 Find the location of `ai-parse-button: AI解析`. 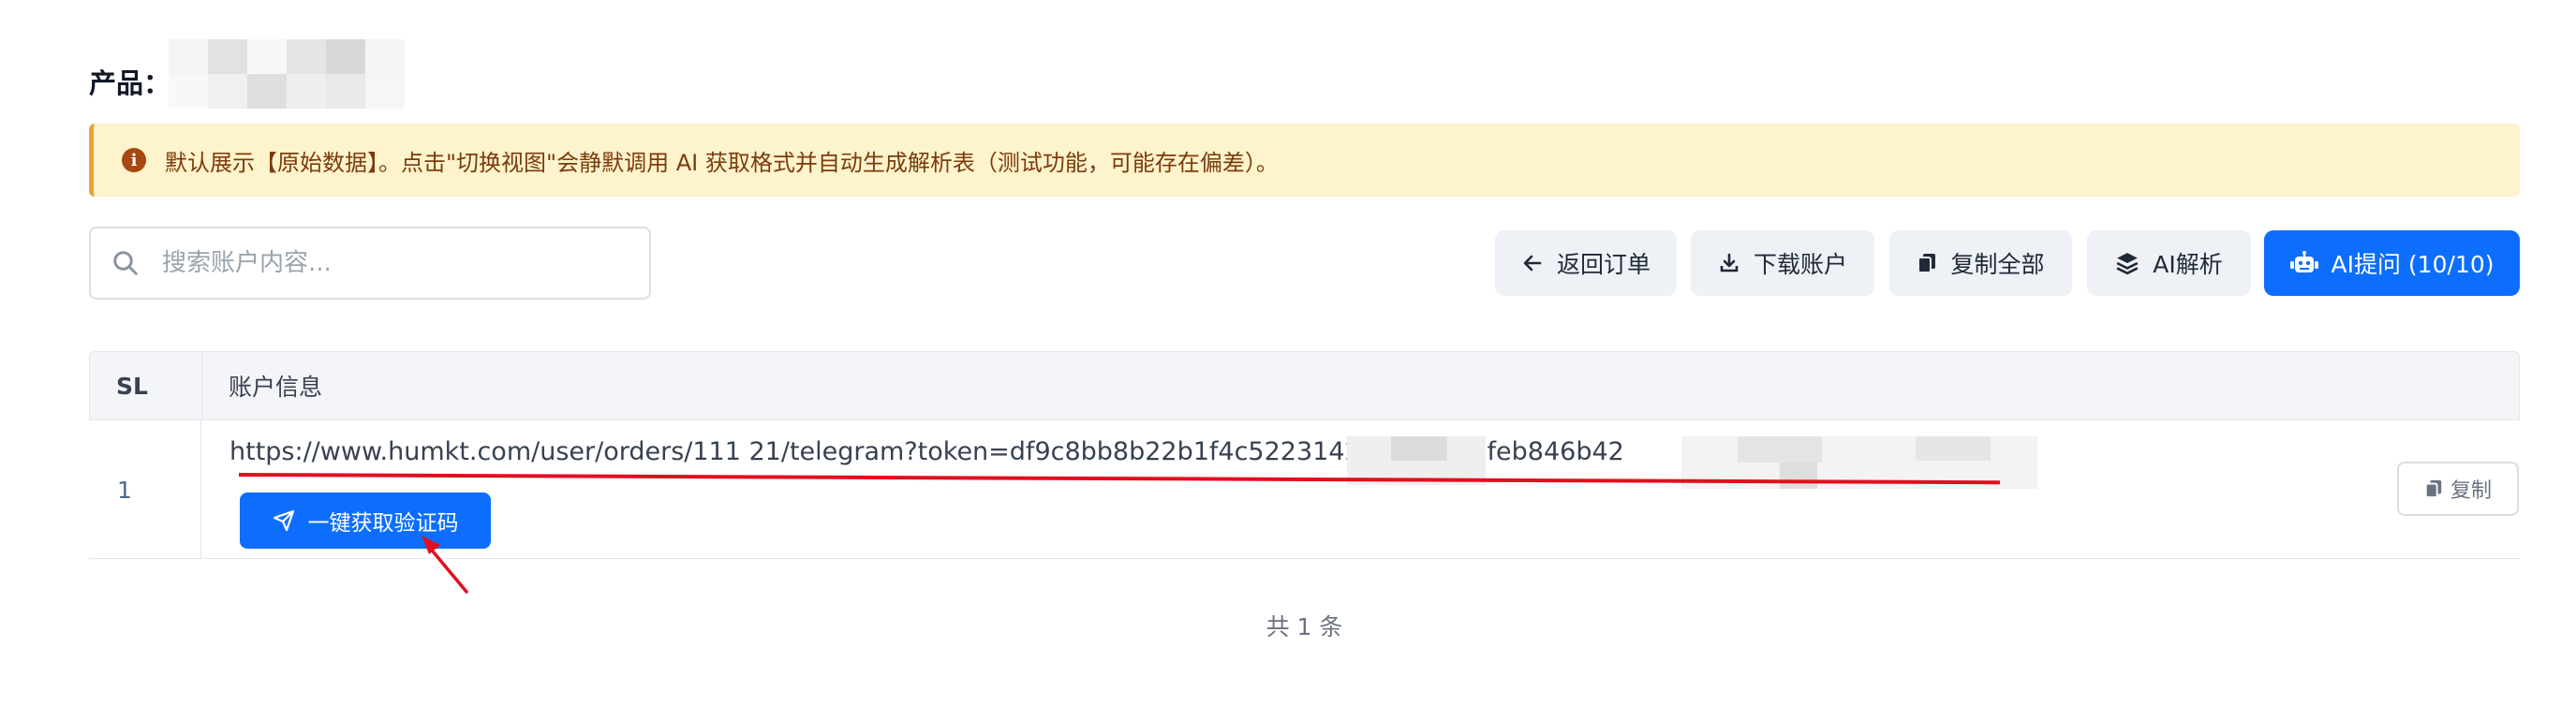

ai-parse-button: AI解析 is located at coordinates (2169, 263).